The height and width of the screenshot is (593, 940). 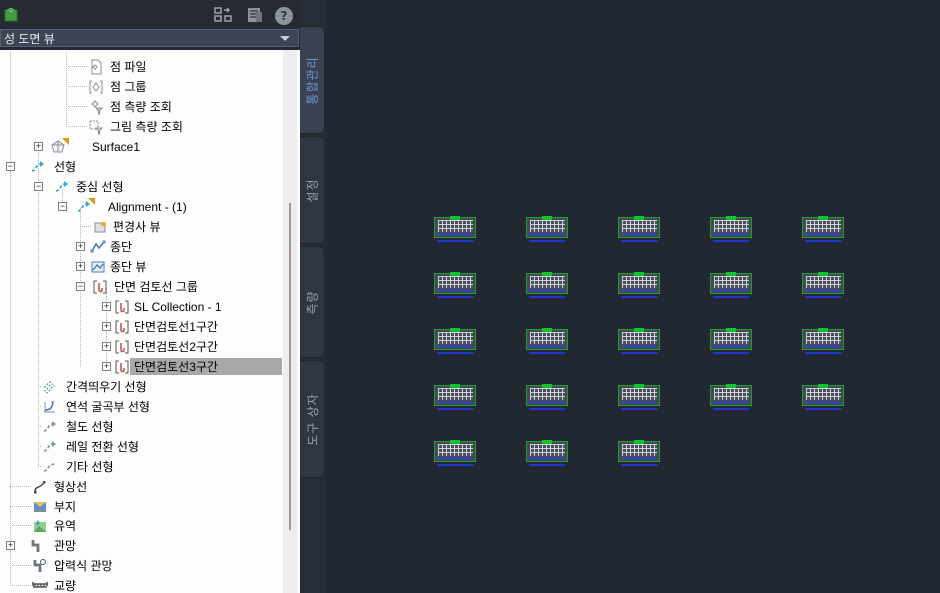 What do you see at coordinates (150, 387) in the screenshot?
I see `tree-item-offset-alignment: 간격띄우기 선형` at bounding box center [150, 387].